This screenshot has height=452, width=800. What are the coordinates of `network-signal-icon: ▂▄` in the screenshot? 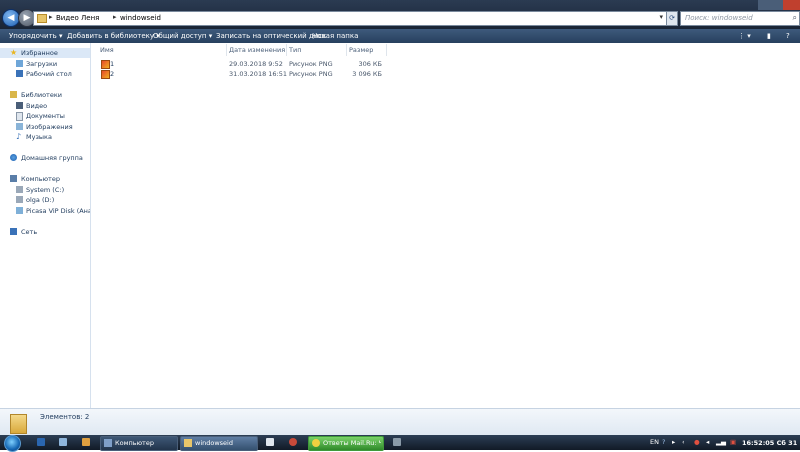 It's located at (721, 442).